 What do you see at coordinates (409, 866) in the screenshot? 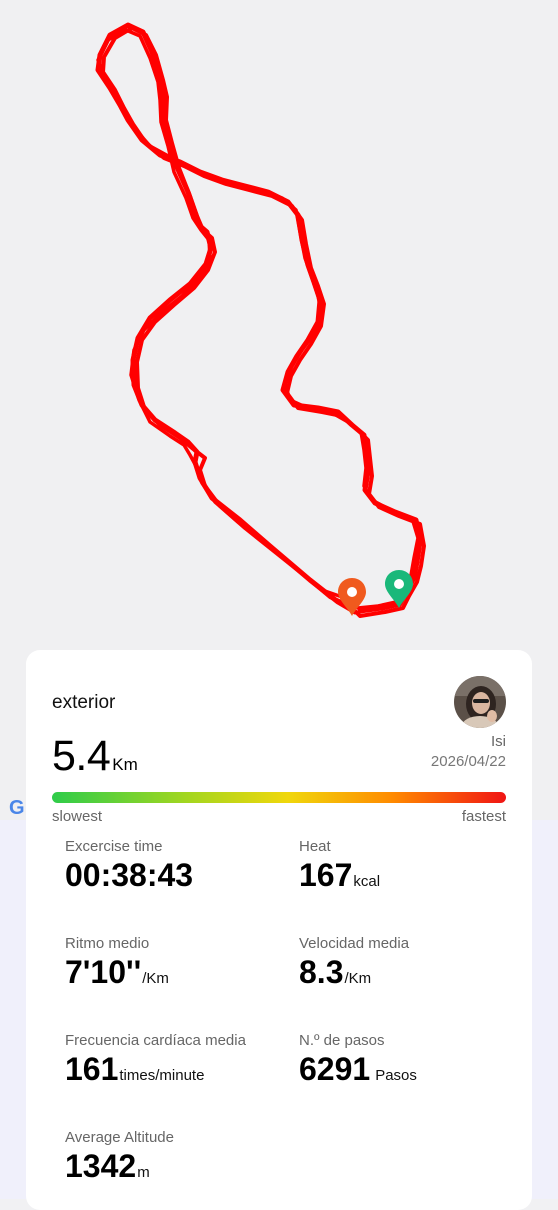
I see `stat-heat: Heat 167kcal` at bounding box center [409, 866].